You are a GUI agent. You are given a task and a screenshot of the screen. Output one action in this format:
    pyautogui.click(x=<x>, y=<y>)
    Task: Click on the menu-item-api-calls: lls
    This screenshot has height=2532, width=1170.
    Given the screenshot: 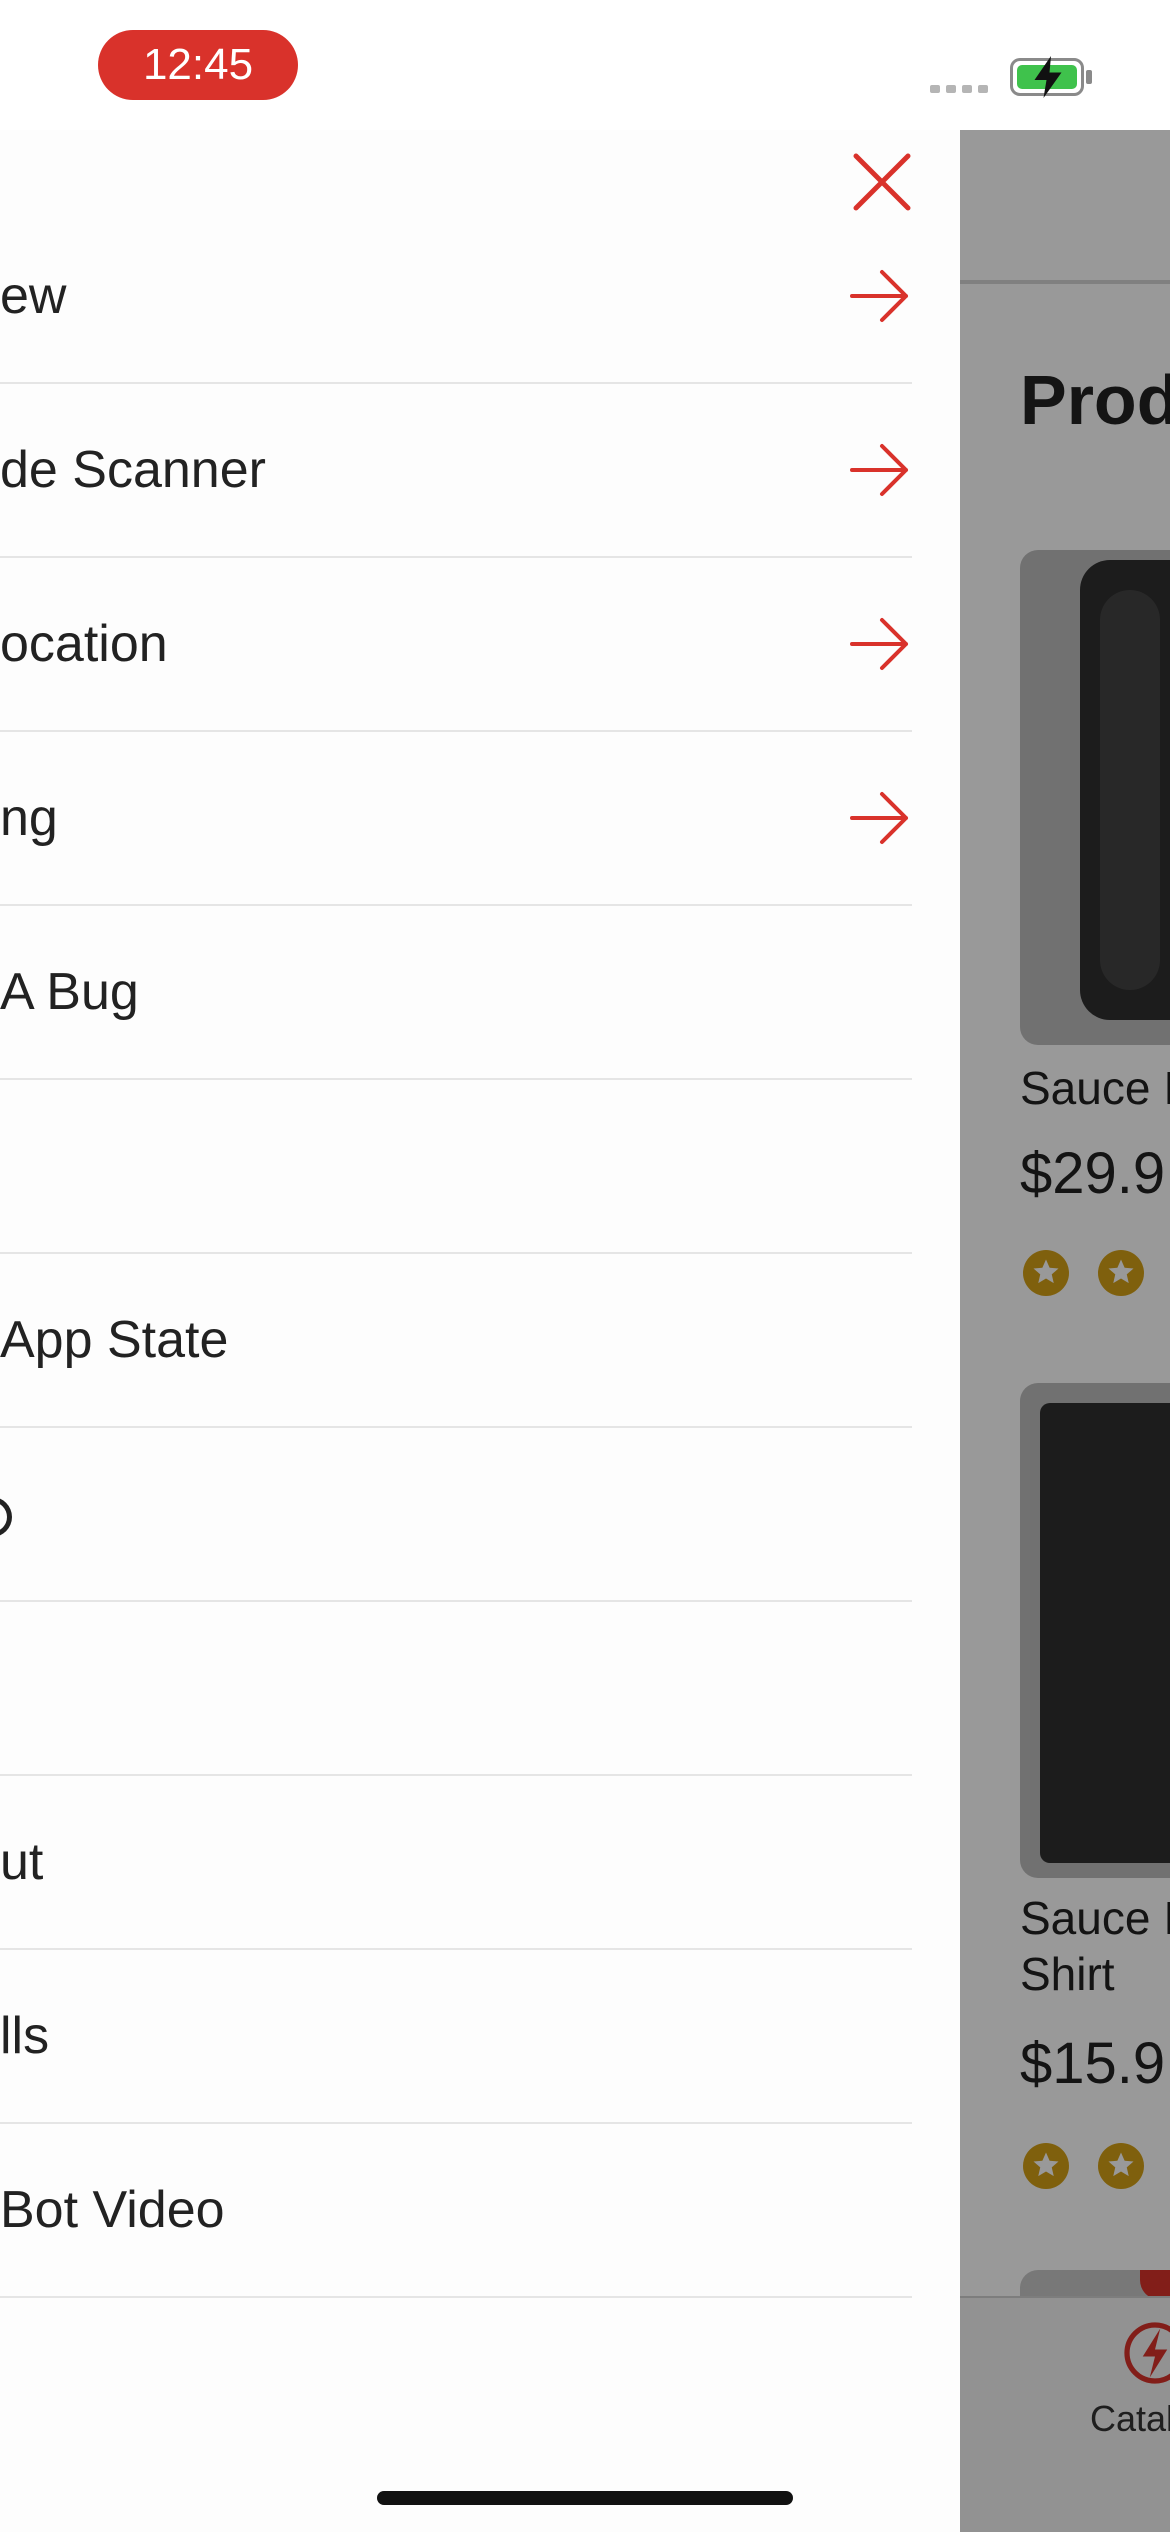 What is the action you would take?
    pyautogui.click(x=456, y=2037)
    